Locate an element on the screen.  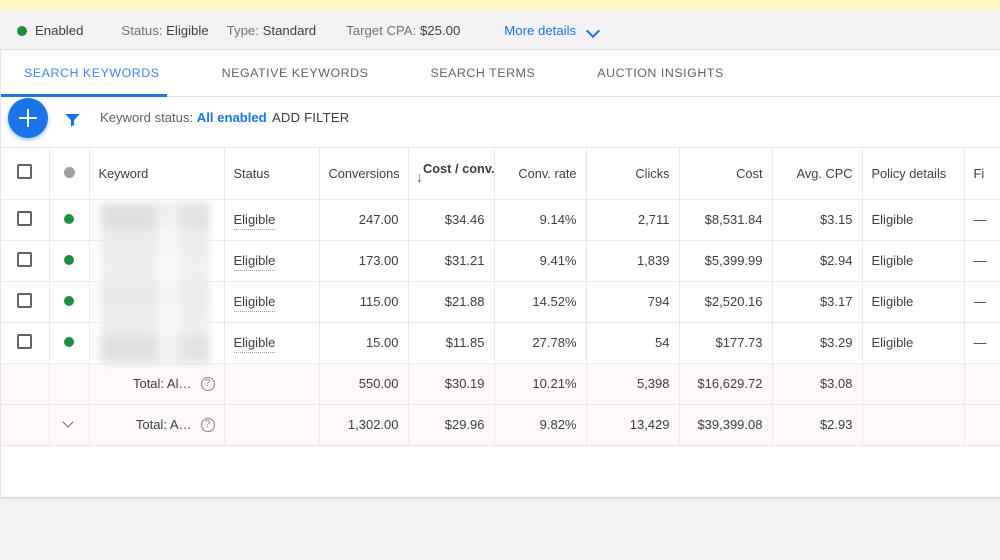
totals-label-cell: Total: A… ? is located at coordinates (157, 425).